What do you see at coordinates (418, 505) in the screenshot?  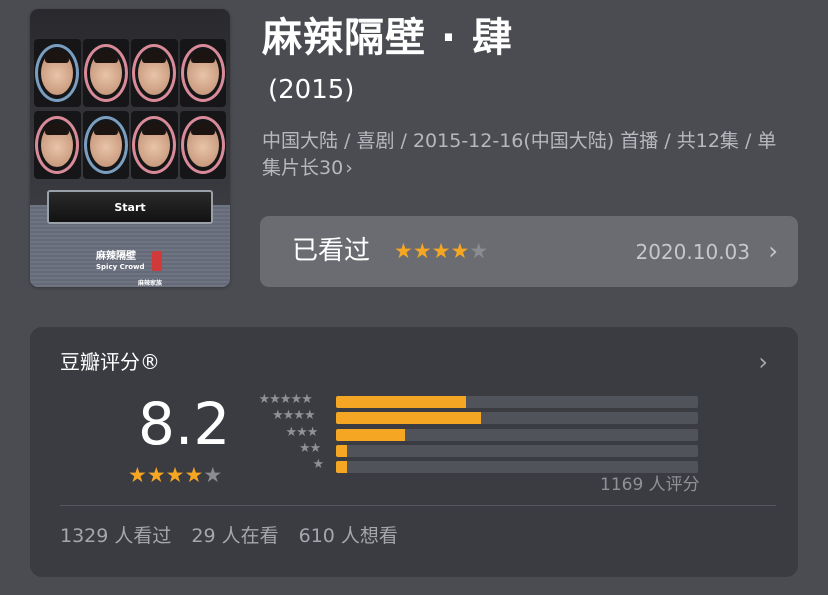 I see `divider` at bounding box center [418, 505].